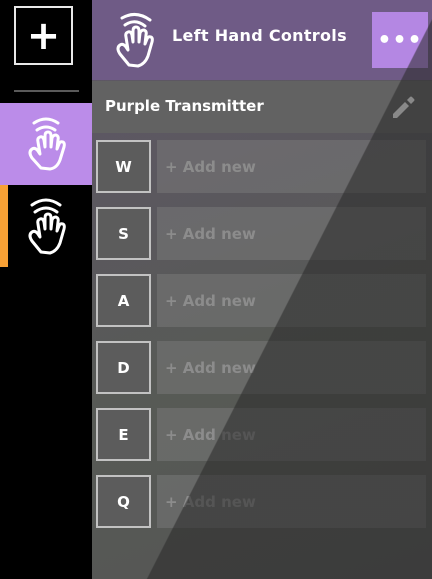  I want to click on edit-pencil-icon, so click(403, 108).